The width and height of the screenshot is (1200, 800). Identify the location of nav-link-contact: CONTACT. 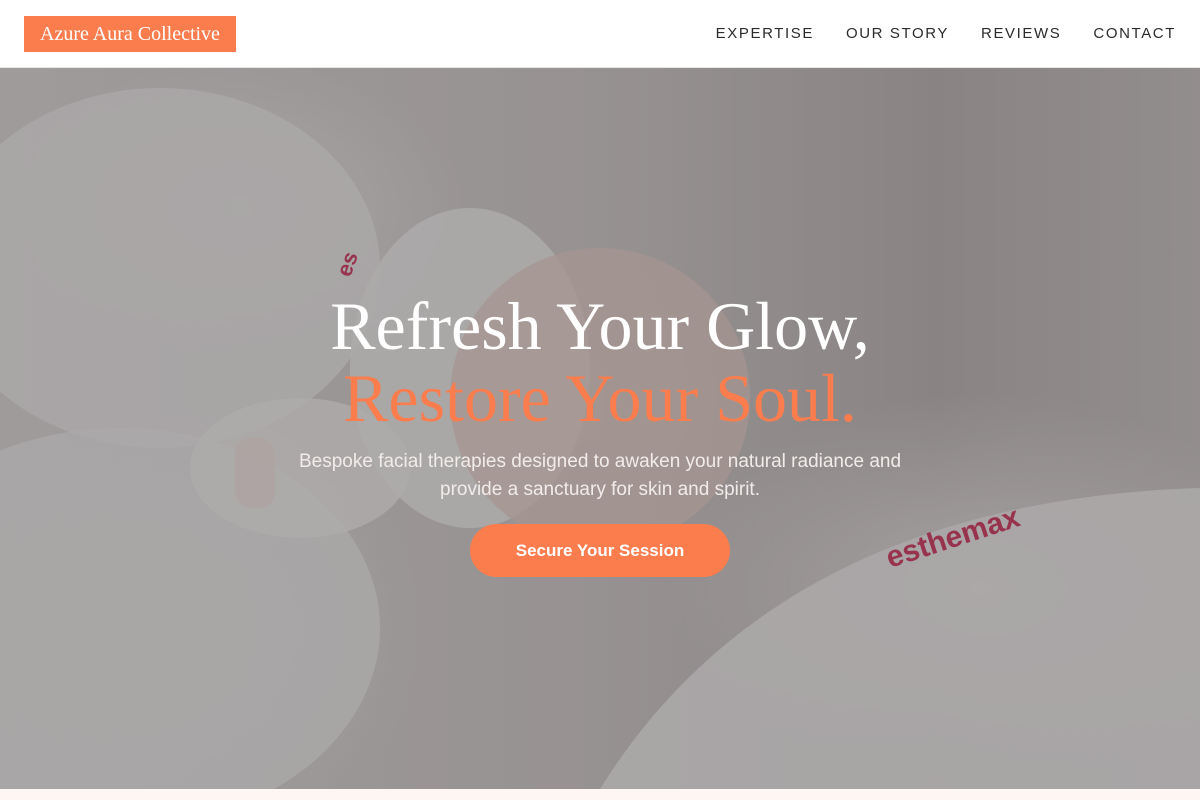
(1134, 33).